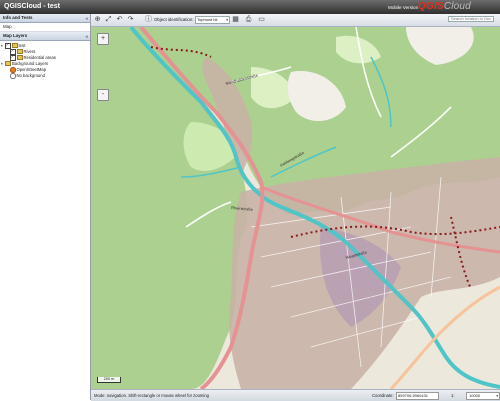 Image resolution: width=500 pixels, height=401 pixels. I want to click on zoom-out-button: -, so click(103, 95).